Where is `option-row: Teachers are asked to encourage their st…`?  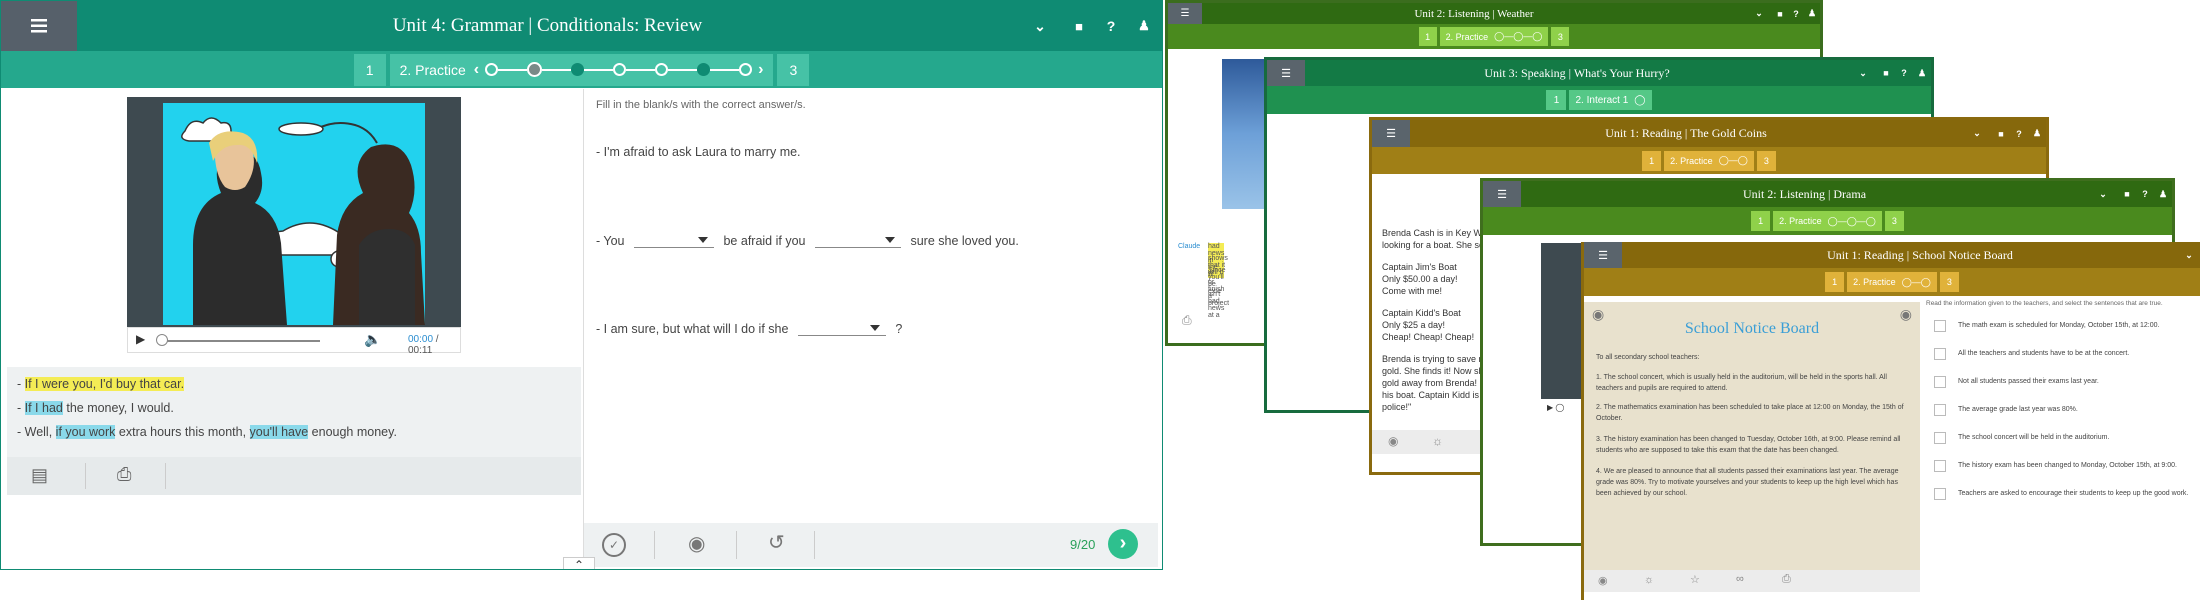 option-row: Teachers are asked to encourage their st… is located at coordinates (2061, 498).